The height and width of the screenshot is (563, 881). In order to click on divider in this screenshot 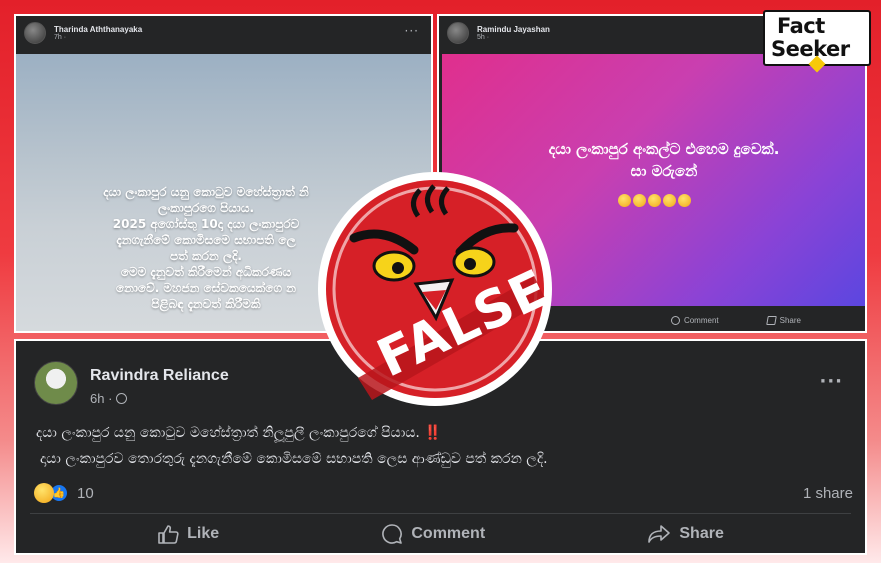, I will do `click(440, 513)`.